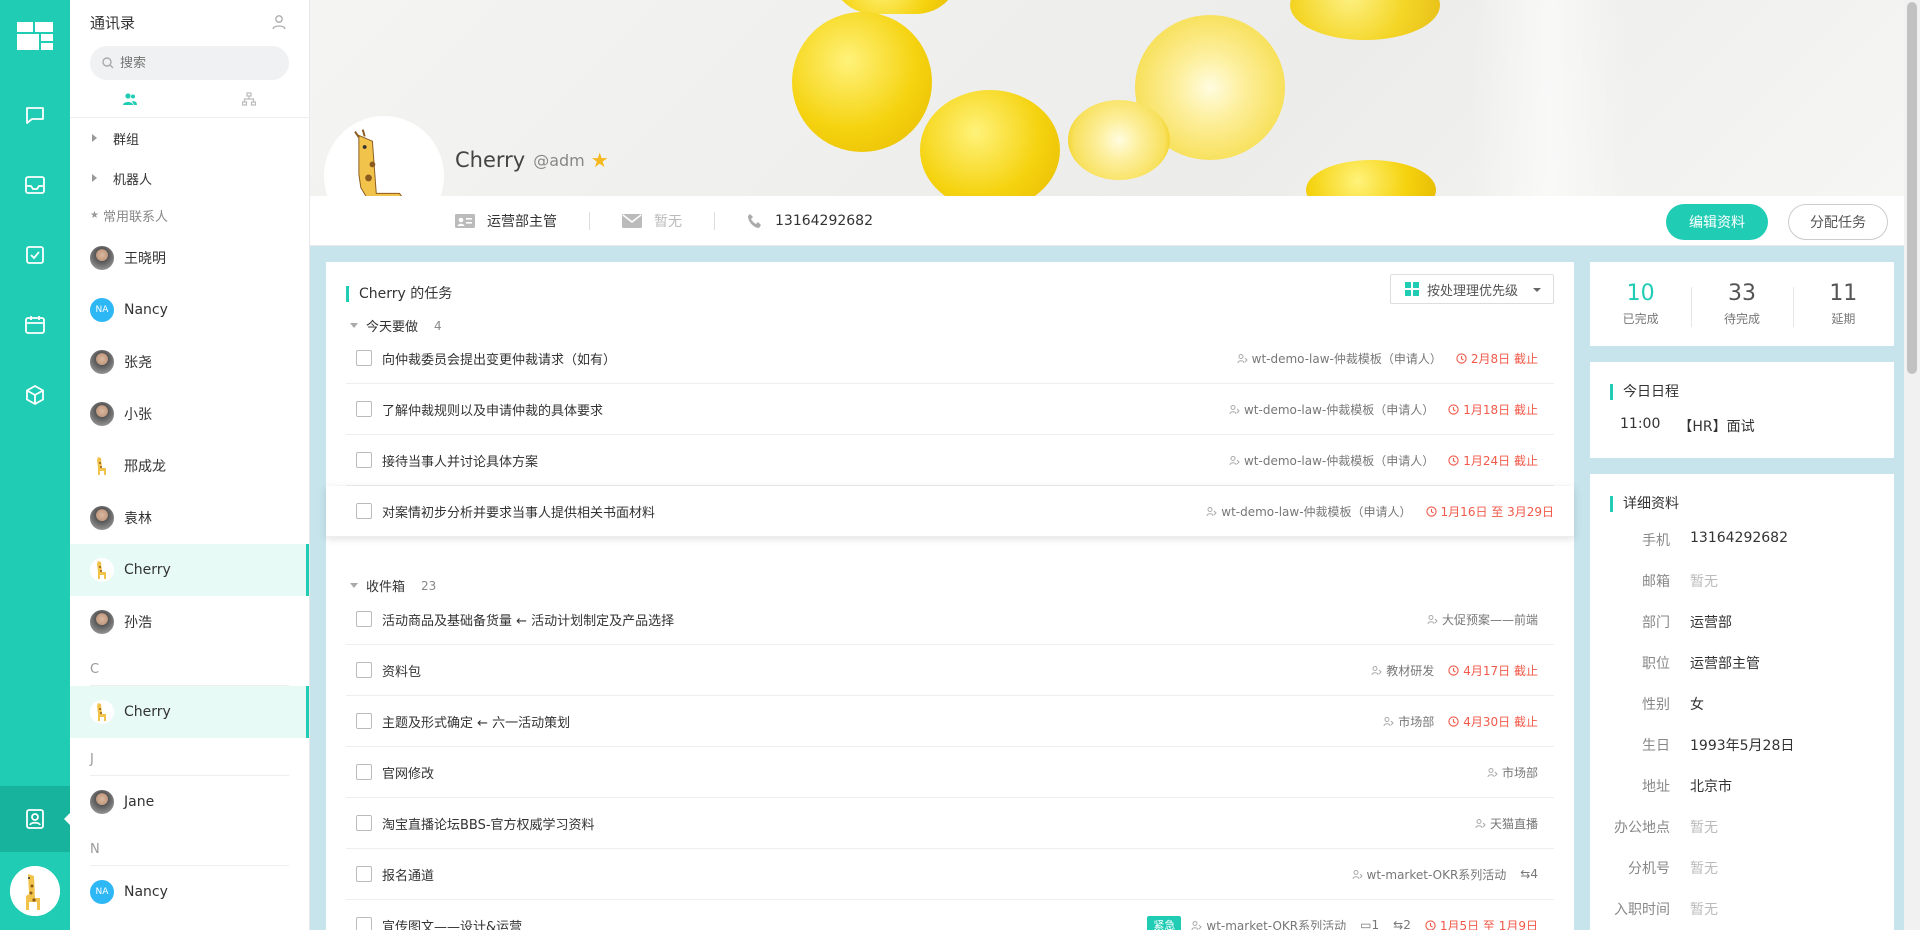 The height and width of the screenshot is (930, 1920). I want to click on task-row: 主题及形式确定 ← 六一活动策划 市场部 4月30日 截止, so click(950, 721).